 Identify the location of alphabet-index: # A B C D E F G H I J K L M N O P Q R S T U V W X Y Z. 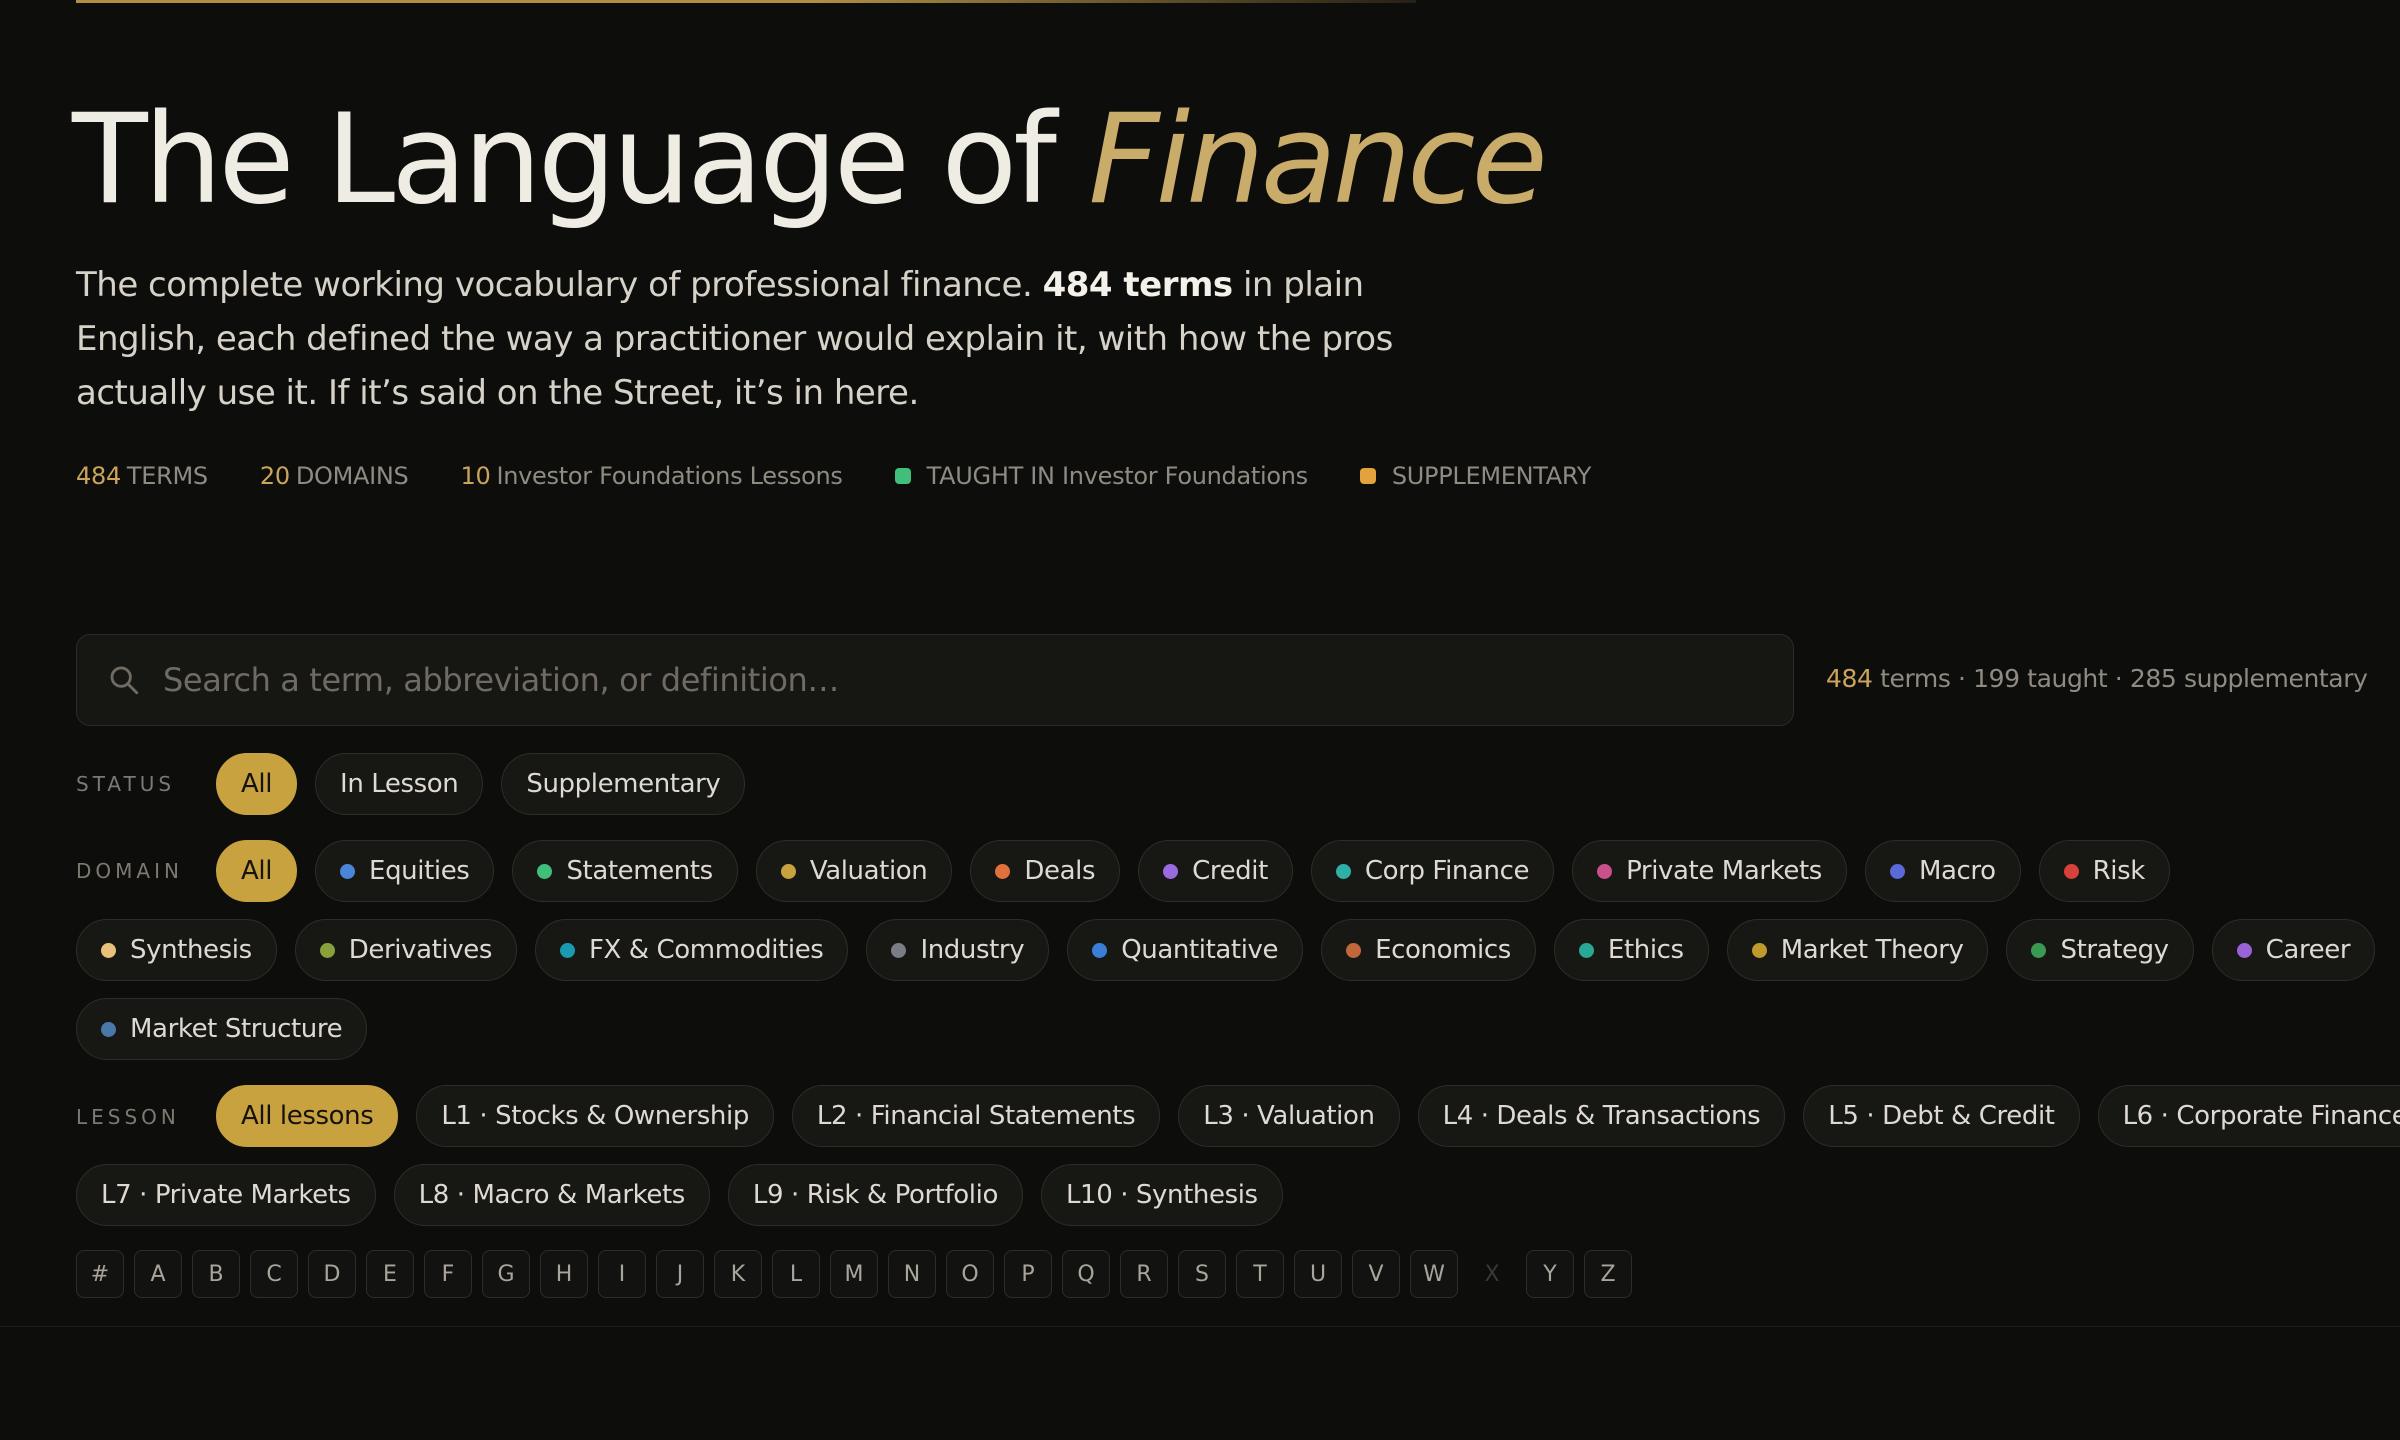
(859, 1274).